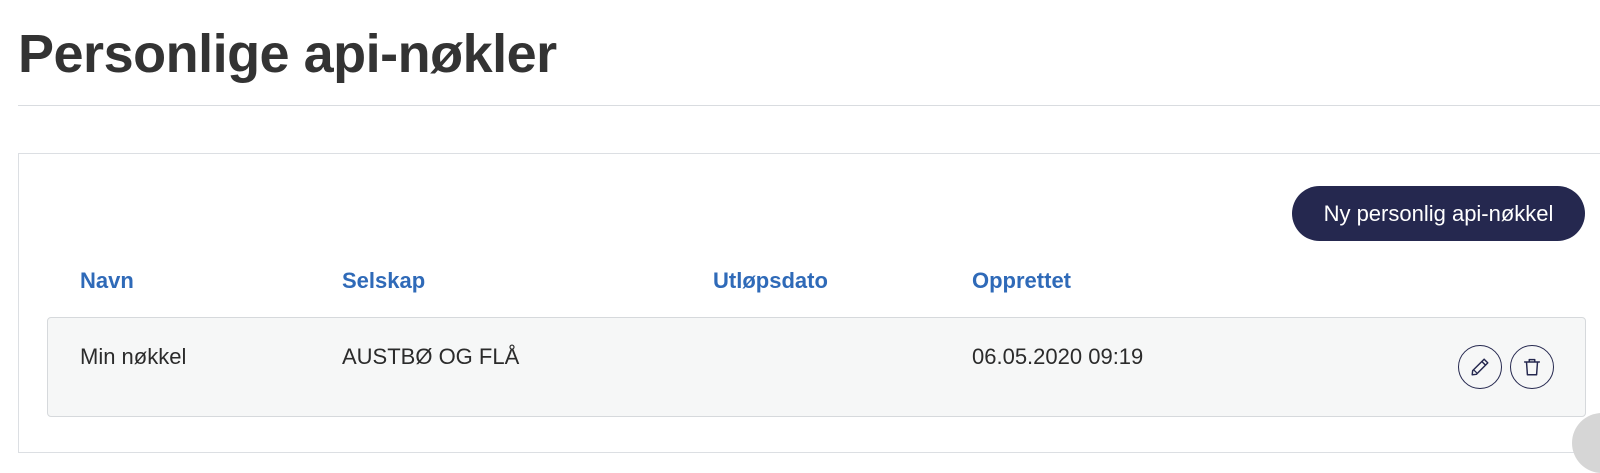  What do you see at coordinates (107, 281) in the screenshot?
I see `column-header-name: Navn` at bounding box center [107, 281].